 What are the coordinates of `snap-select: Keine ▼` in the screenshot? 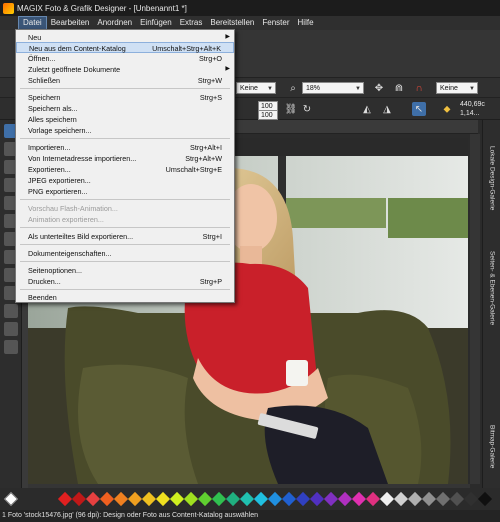 It's located at (457, 88).